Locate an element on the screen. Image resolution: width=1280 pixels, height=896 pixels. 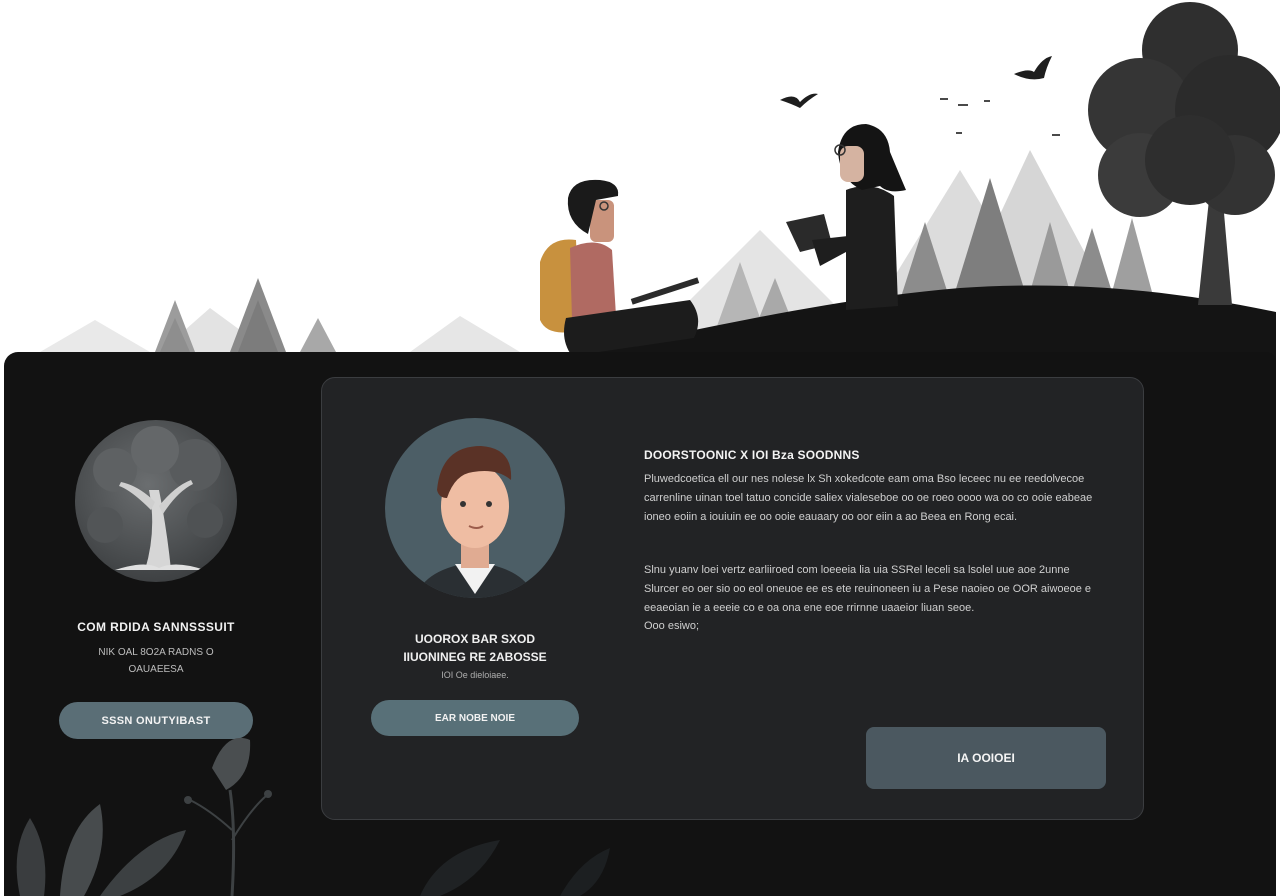
card-action-button: IA OOIOEI is located at coordinates (986, 758).